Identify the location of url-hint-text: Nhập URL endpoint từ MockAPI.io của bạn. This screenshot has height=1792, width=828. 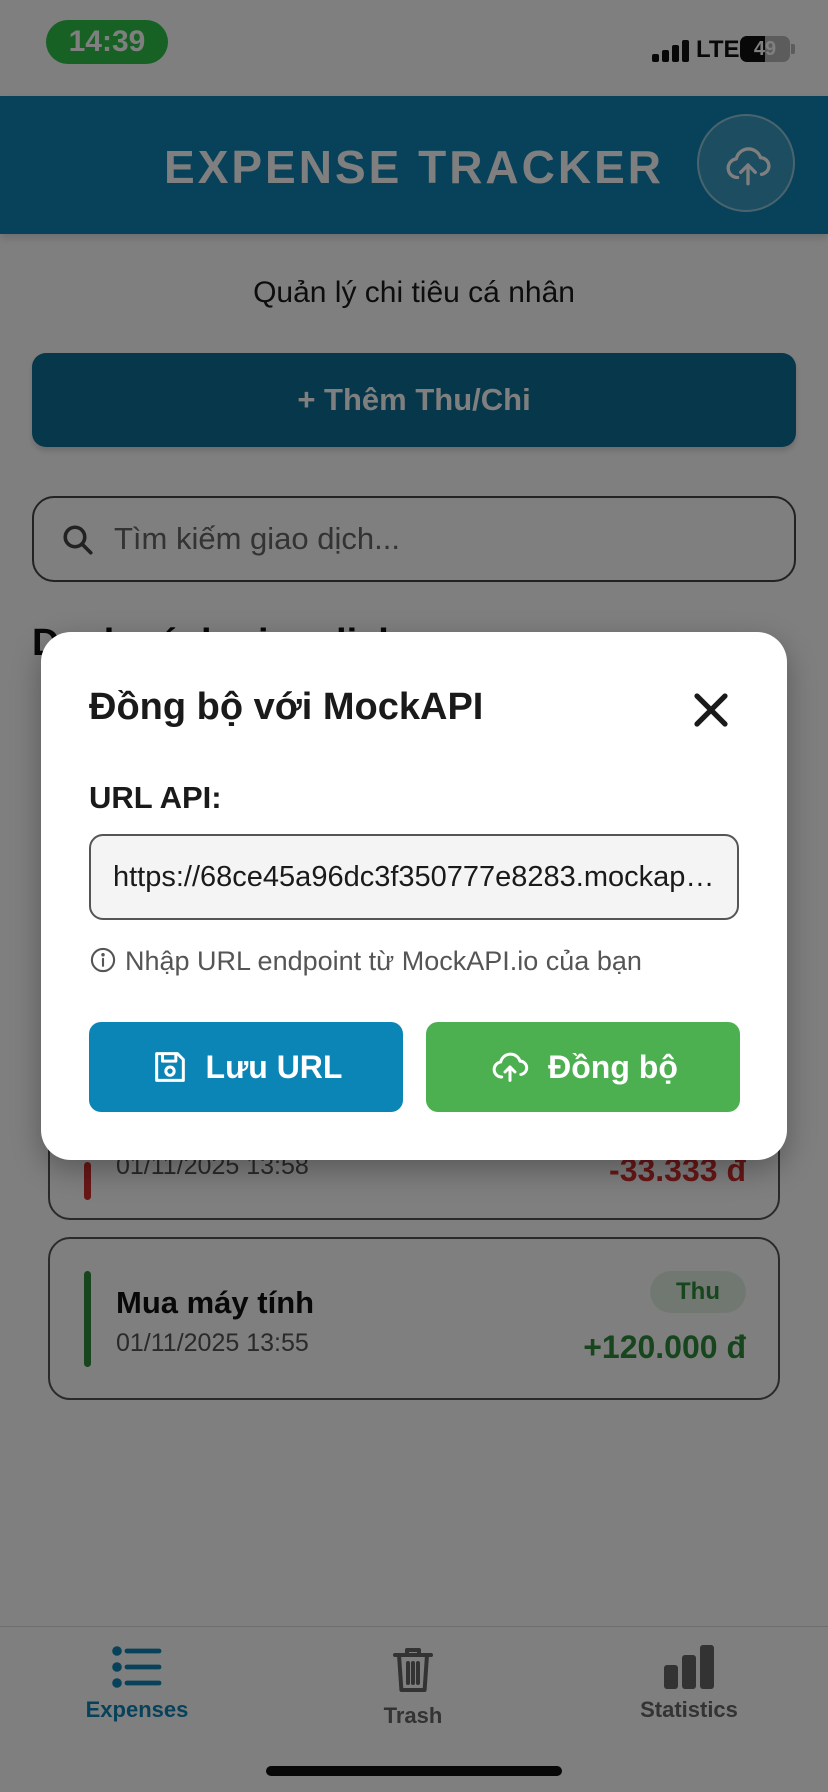
(383, 961).